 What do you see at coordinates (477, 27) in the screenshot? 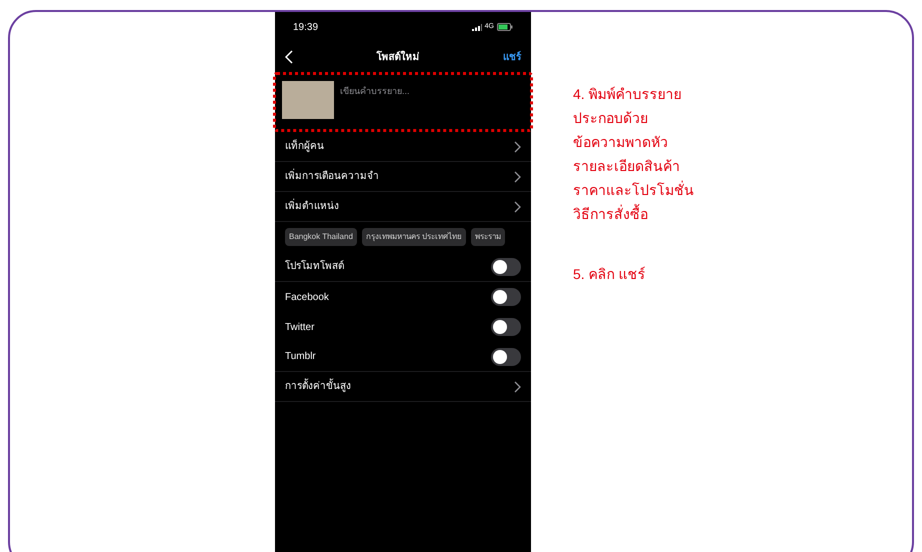
I see `signal-icon` at bounding box center [477, 27].